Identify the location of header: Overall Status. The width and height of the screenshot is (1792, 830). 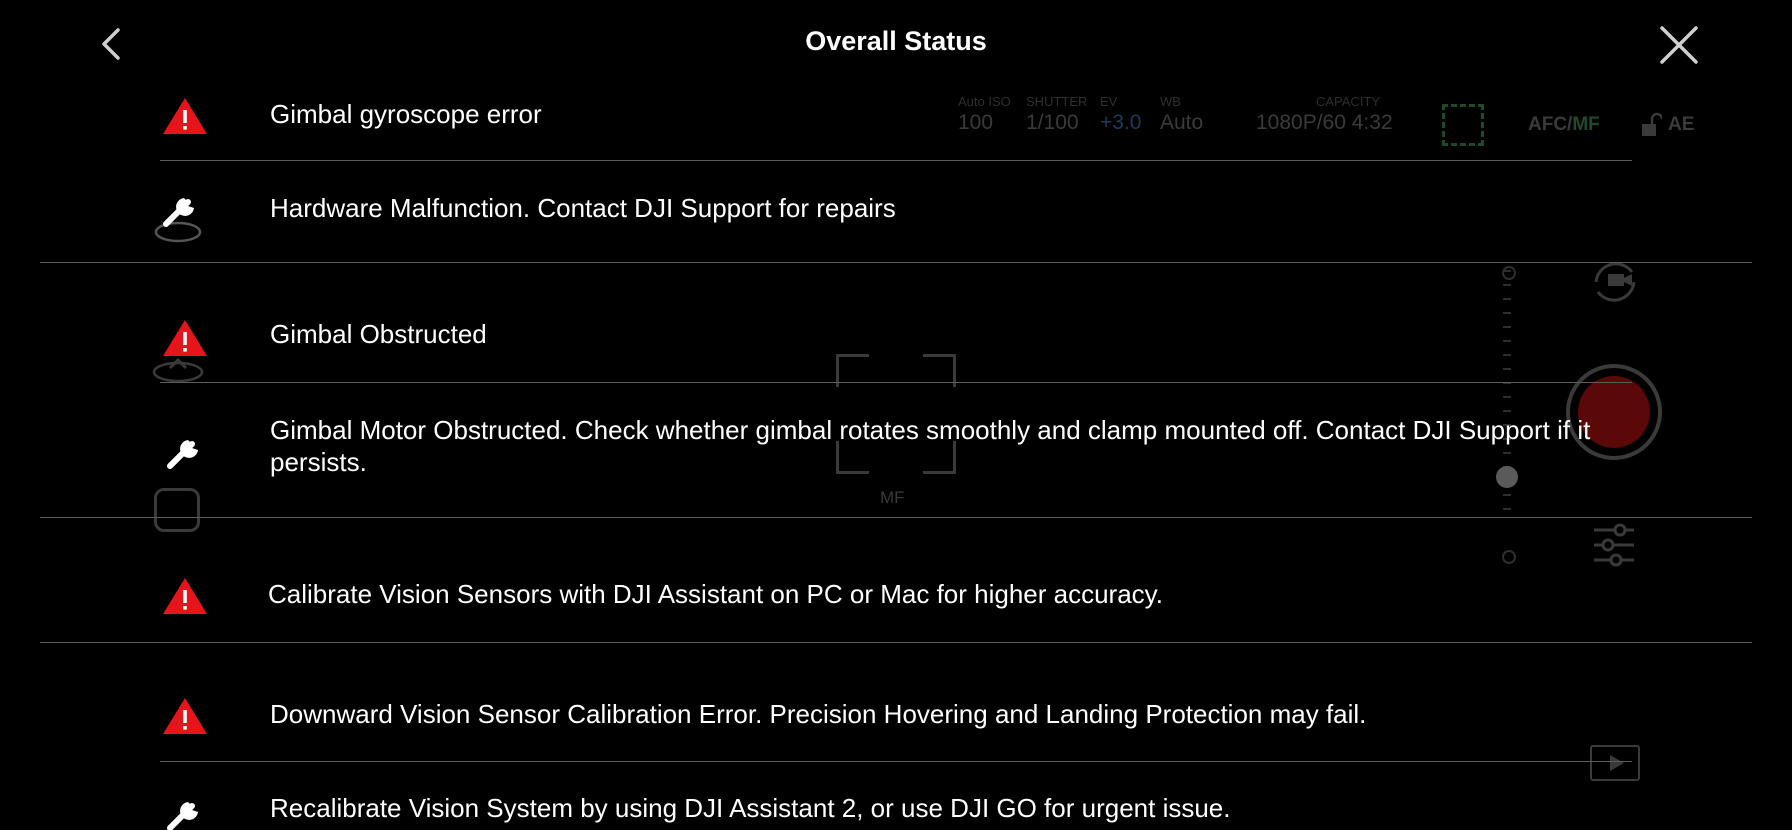
(896, 44).